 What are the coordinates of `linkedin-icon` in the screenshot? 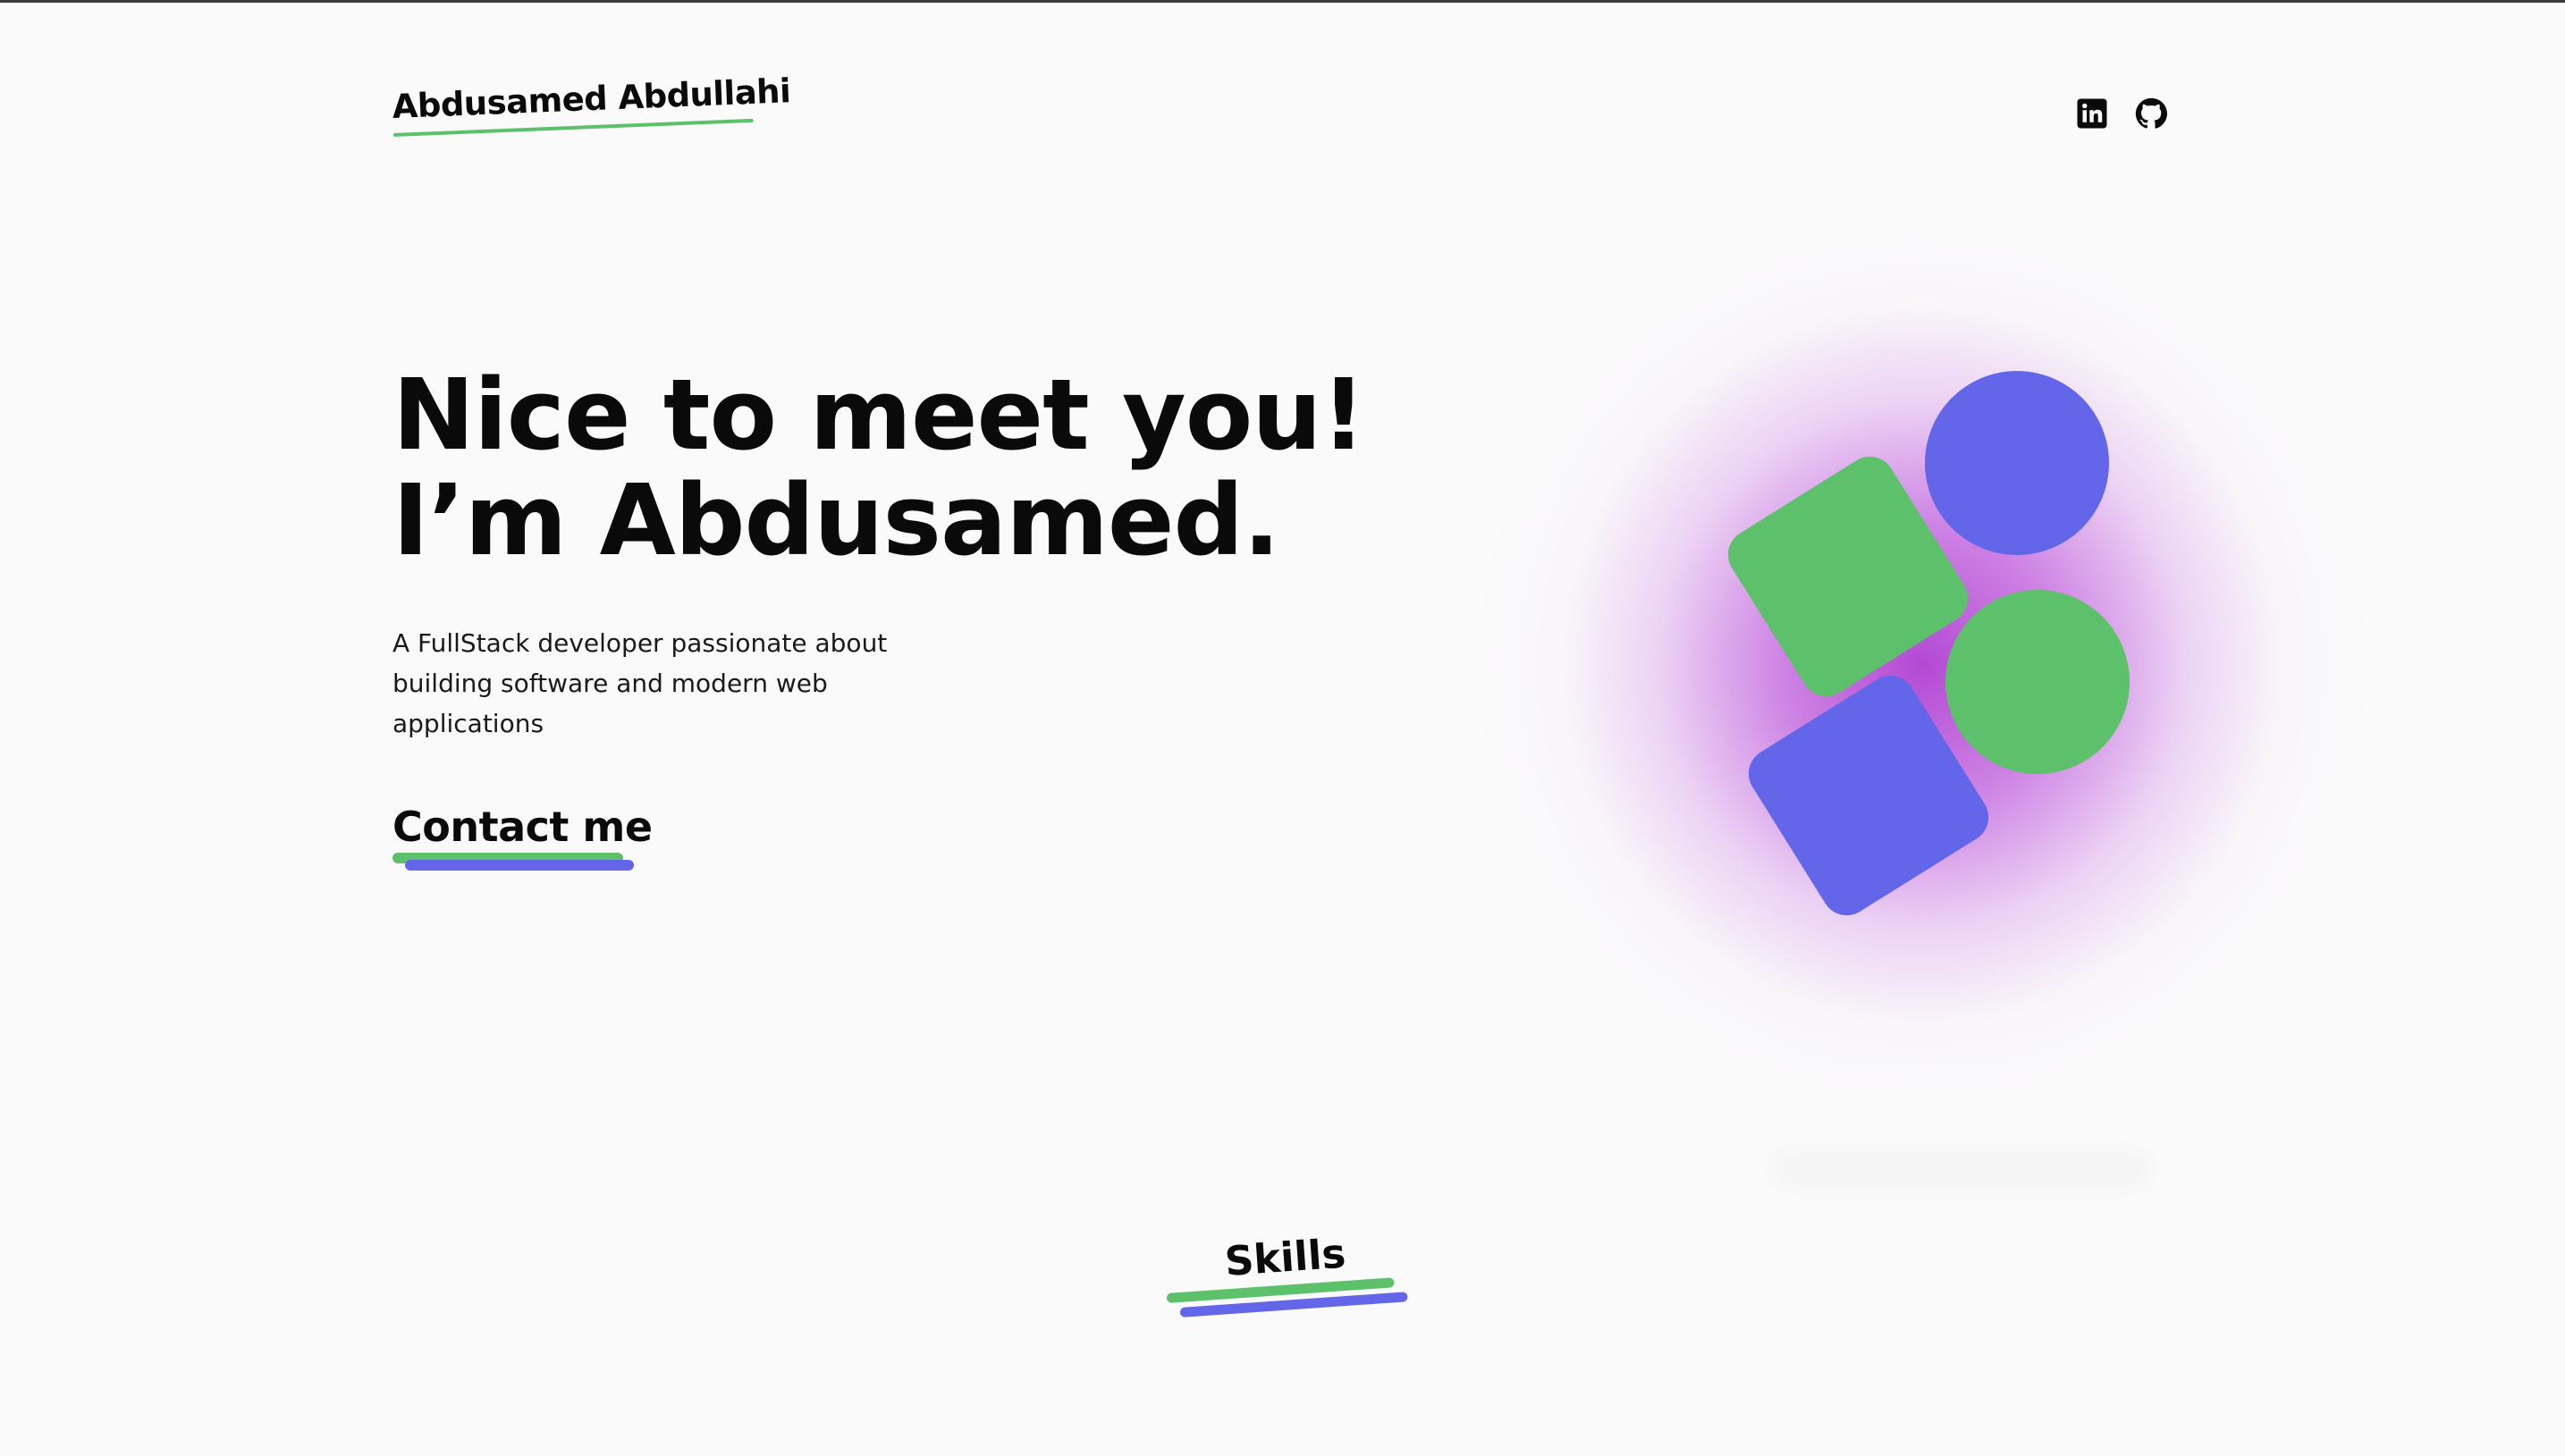 It's located at (2092, 114).